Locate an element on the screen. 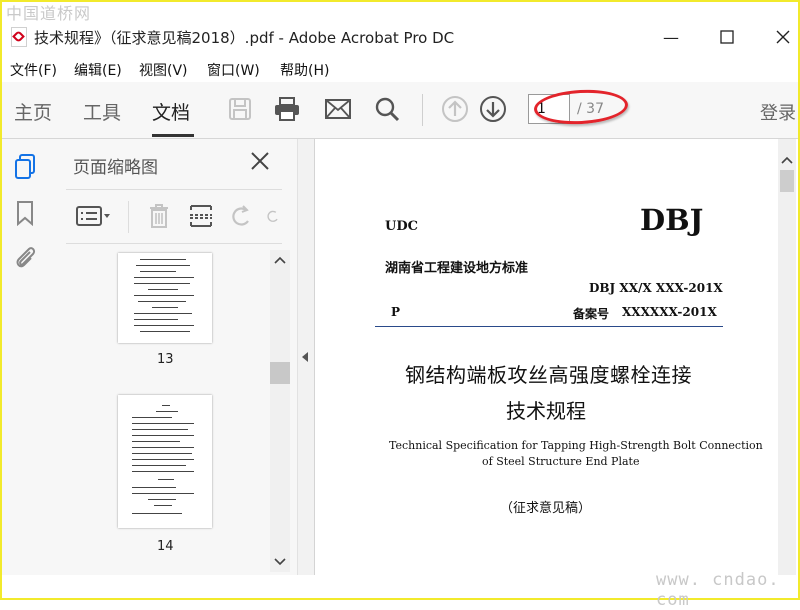  rotate-clockwise-icon is located at coordinates (272, 216).